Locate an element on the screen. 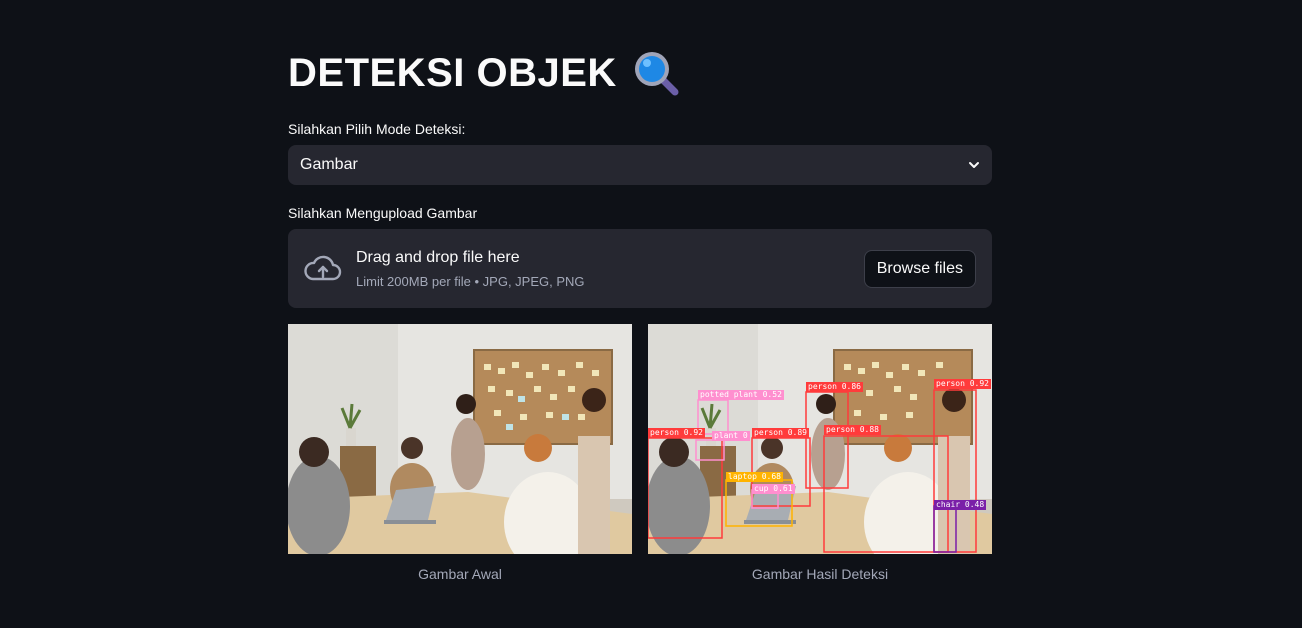 This screenshot has height=628, width=1302. mode-label: Silahkan Pilih Mode Deteksi: is located at coordinates (377, 129).